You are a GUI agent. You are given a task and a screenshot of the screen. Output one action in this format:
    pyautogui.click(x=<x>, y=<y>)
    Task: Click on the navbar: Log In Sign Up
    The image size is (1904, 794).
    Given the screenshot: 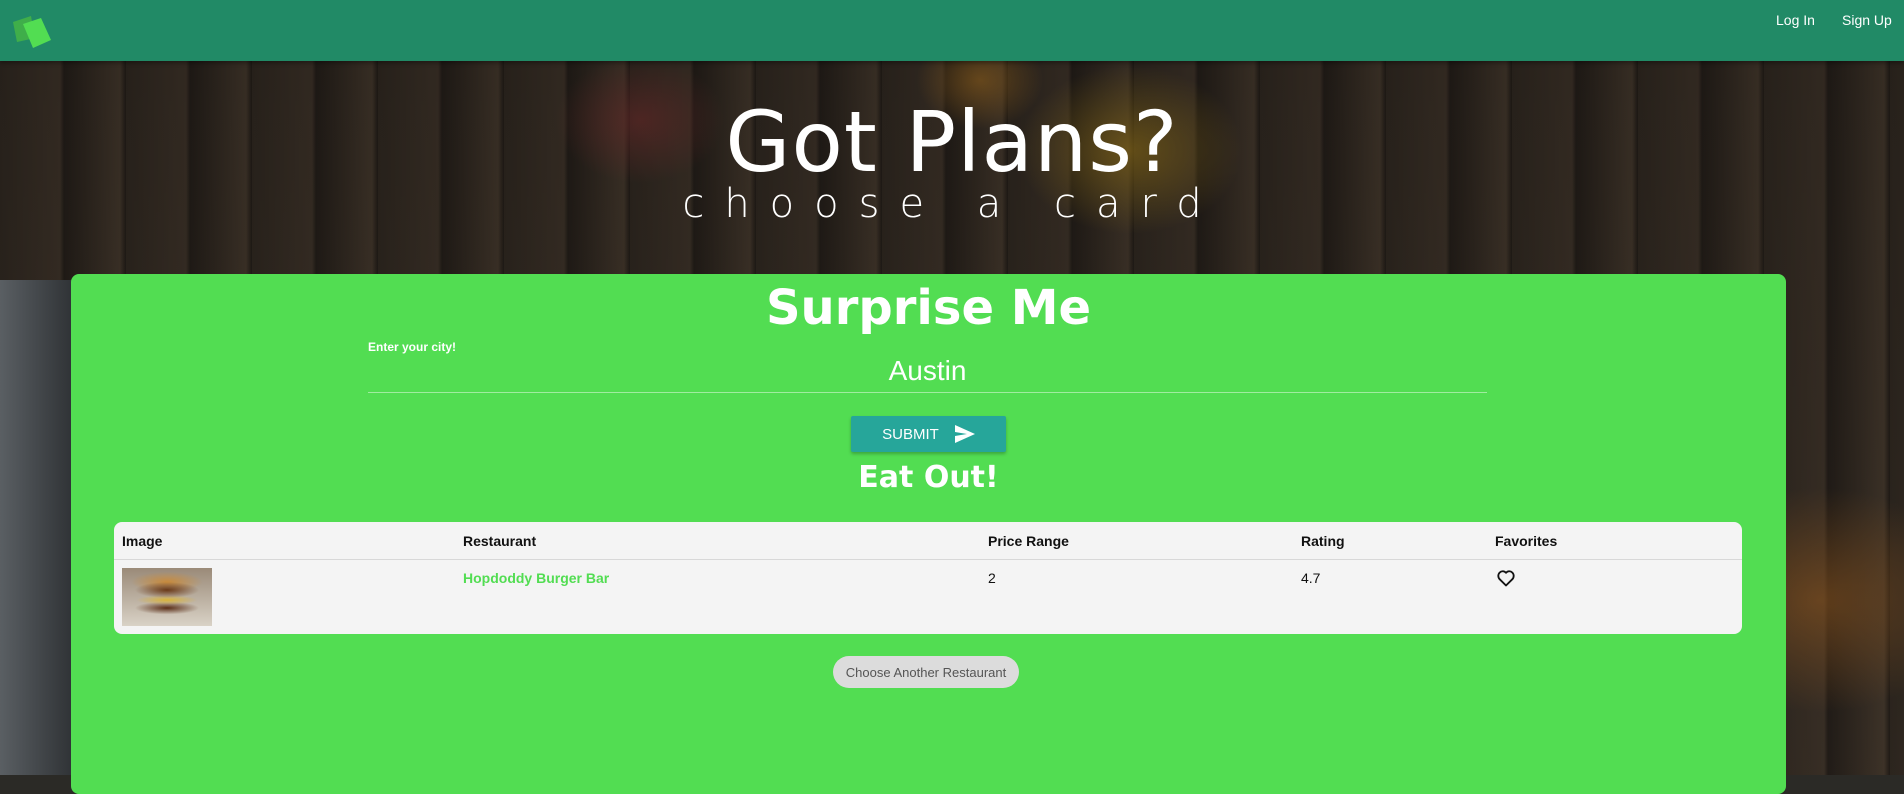 What is the action you would take?
    pyautogui.click(x=952, y=30)
    